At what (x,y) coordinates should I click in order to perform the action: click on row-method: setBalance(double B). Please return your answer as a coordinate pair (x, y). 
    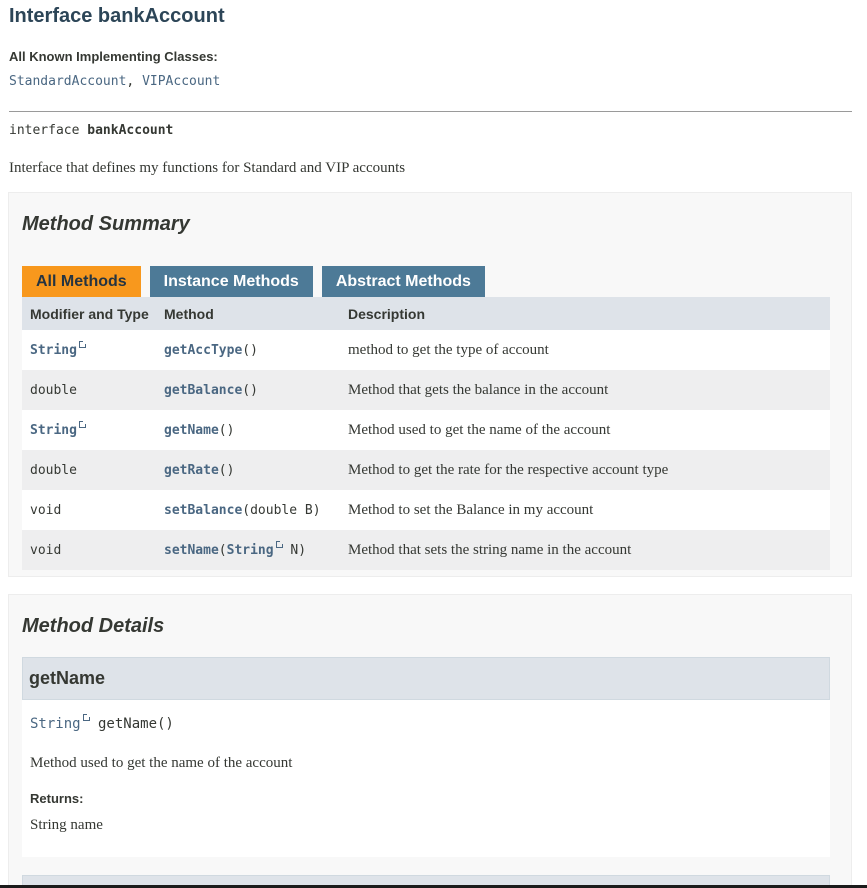
    Looking at the image, I should click on (248, 510).